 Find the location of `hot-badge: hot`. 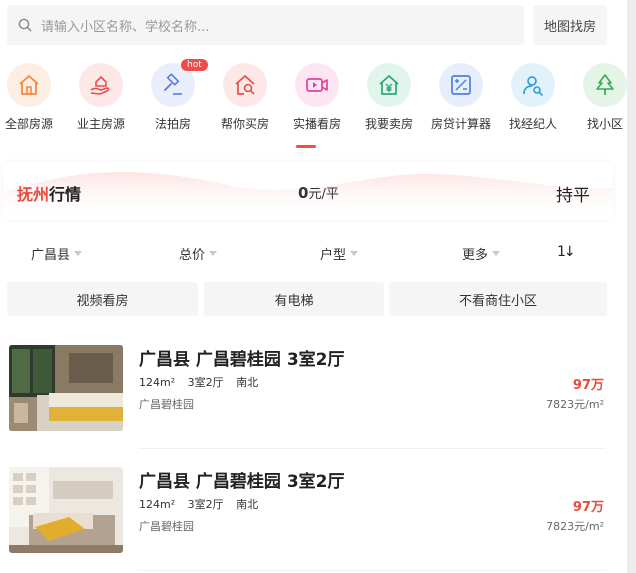

hot-badge: hot is located at coordinates (194, 65).